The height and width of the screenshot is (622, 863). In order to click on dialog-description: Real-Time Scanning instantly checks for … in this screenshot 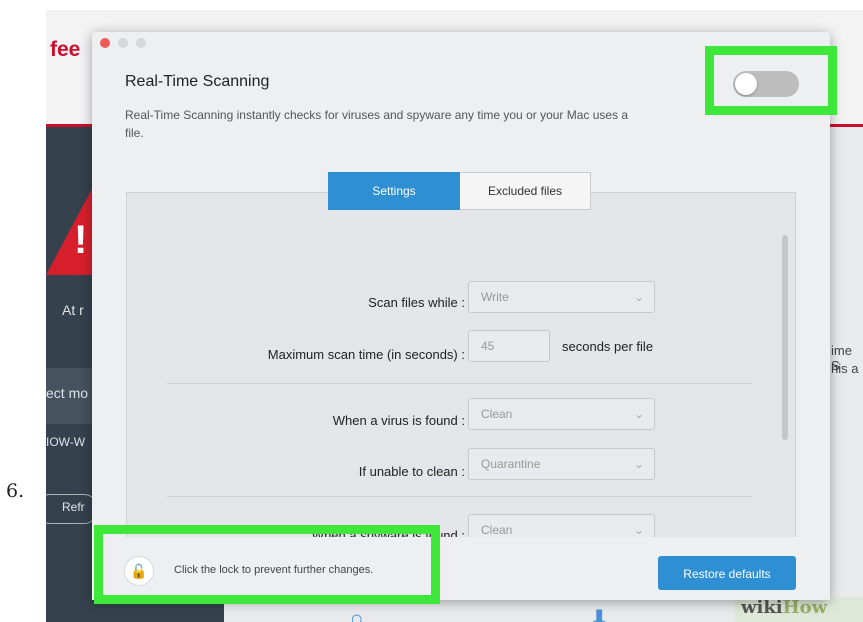, I will do `click(377, 124)`.